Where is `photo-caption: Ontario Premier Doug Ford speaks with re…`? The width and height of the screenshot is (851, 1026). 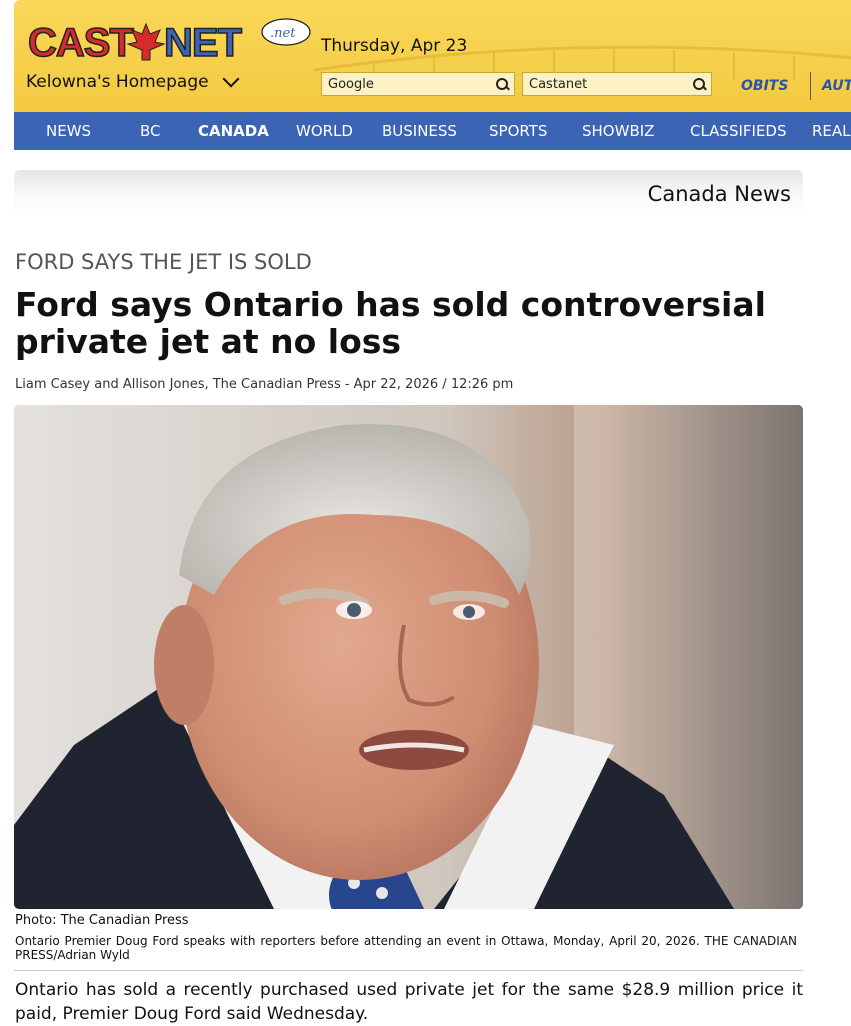
photo-caption: Ontario Premier Doug Ford speaks with re… is located at coordinates (406, 948).